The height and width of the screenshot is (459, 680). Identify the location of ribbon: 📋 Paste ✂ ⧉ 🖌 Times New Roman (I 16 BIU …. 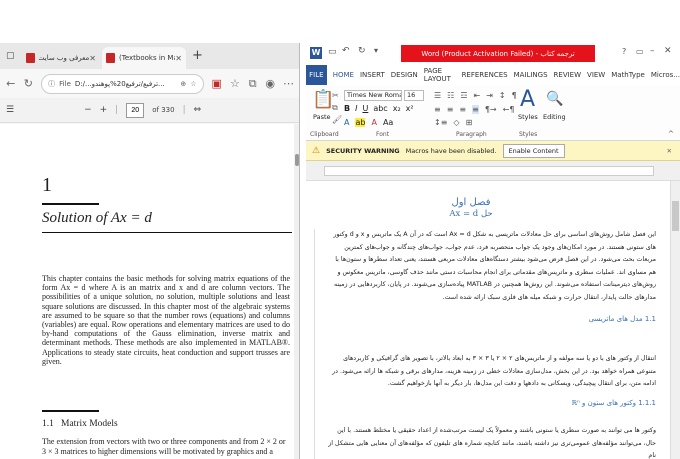
(493, 113).